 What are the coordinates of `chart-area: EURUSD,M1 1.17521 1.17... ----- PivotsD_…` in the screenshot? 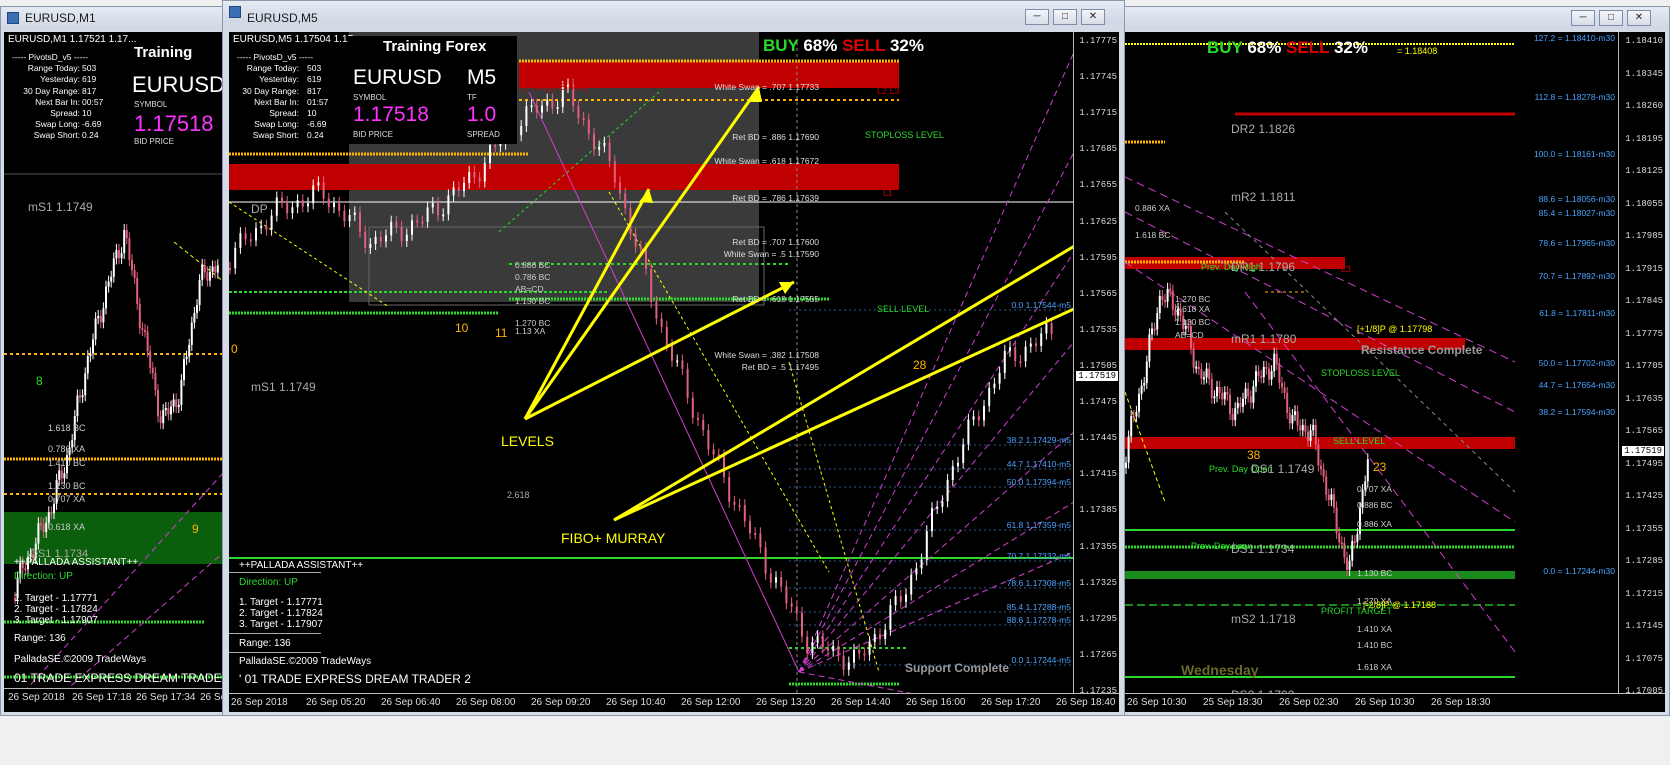 It's located at (114, 372).